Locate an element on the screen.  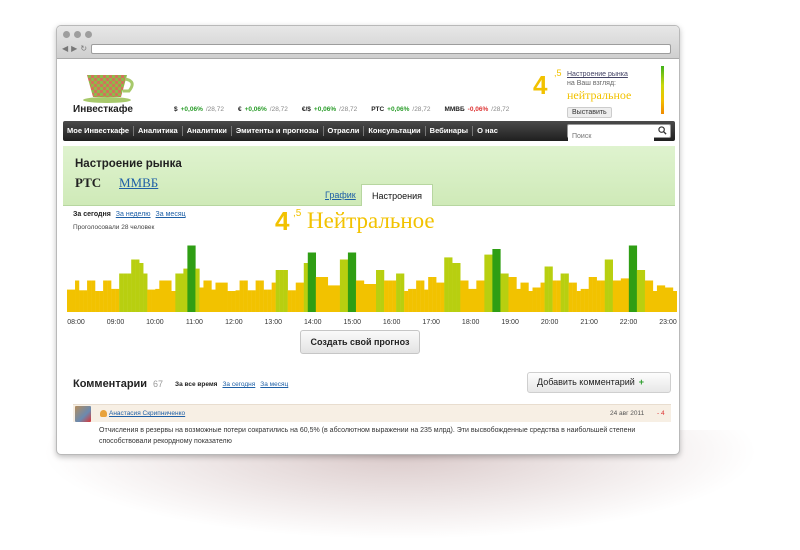
set-mood-button: Выставить is located at coordinates (589, 112).